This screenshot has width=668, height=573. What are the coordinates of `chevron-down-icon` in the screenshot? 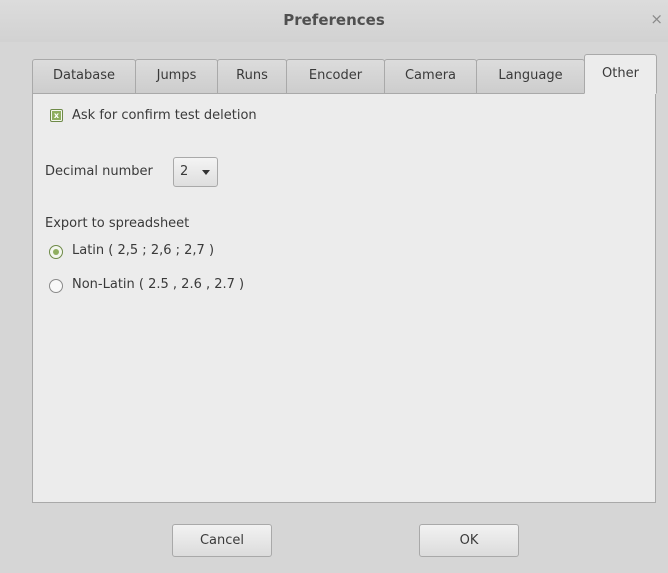 It's located at (206, 172).